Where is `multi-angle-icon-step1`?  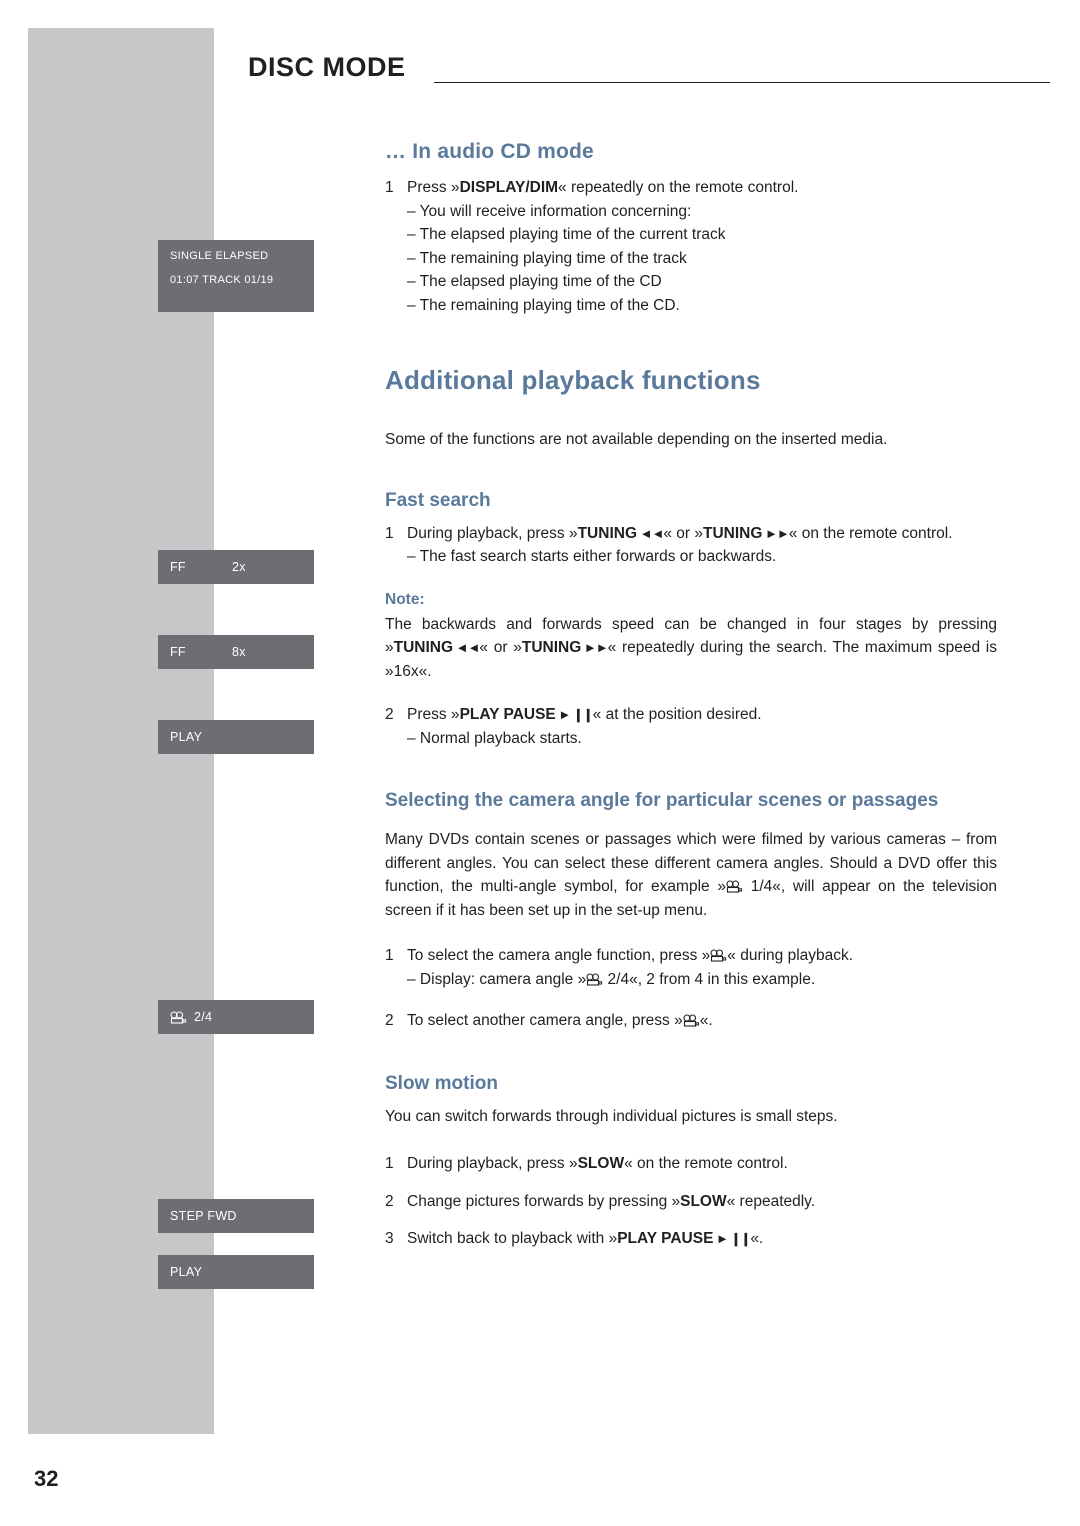
multi-angle-icon-step1 is located at coordinates (718, 955).